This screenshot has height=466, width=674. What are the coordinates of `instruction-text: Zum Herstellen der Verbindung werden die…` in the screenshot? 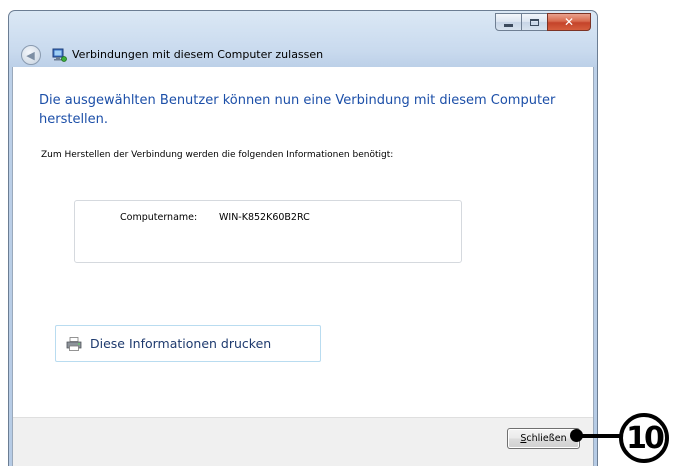 It's located at (217, 155).